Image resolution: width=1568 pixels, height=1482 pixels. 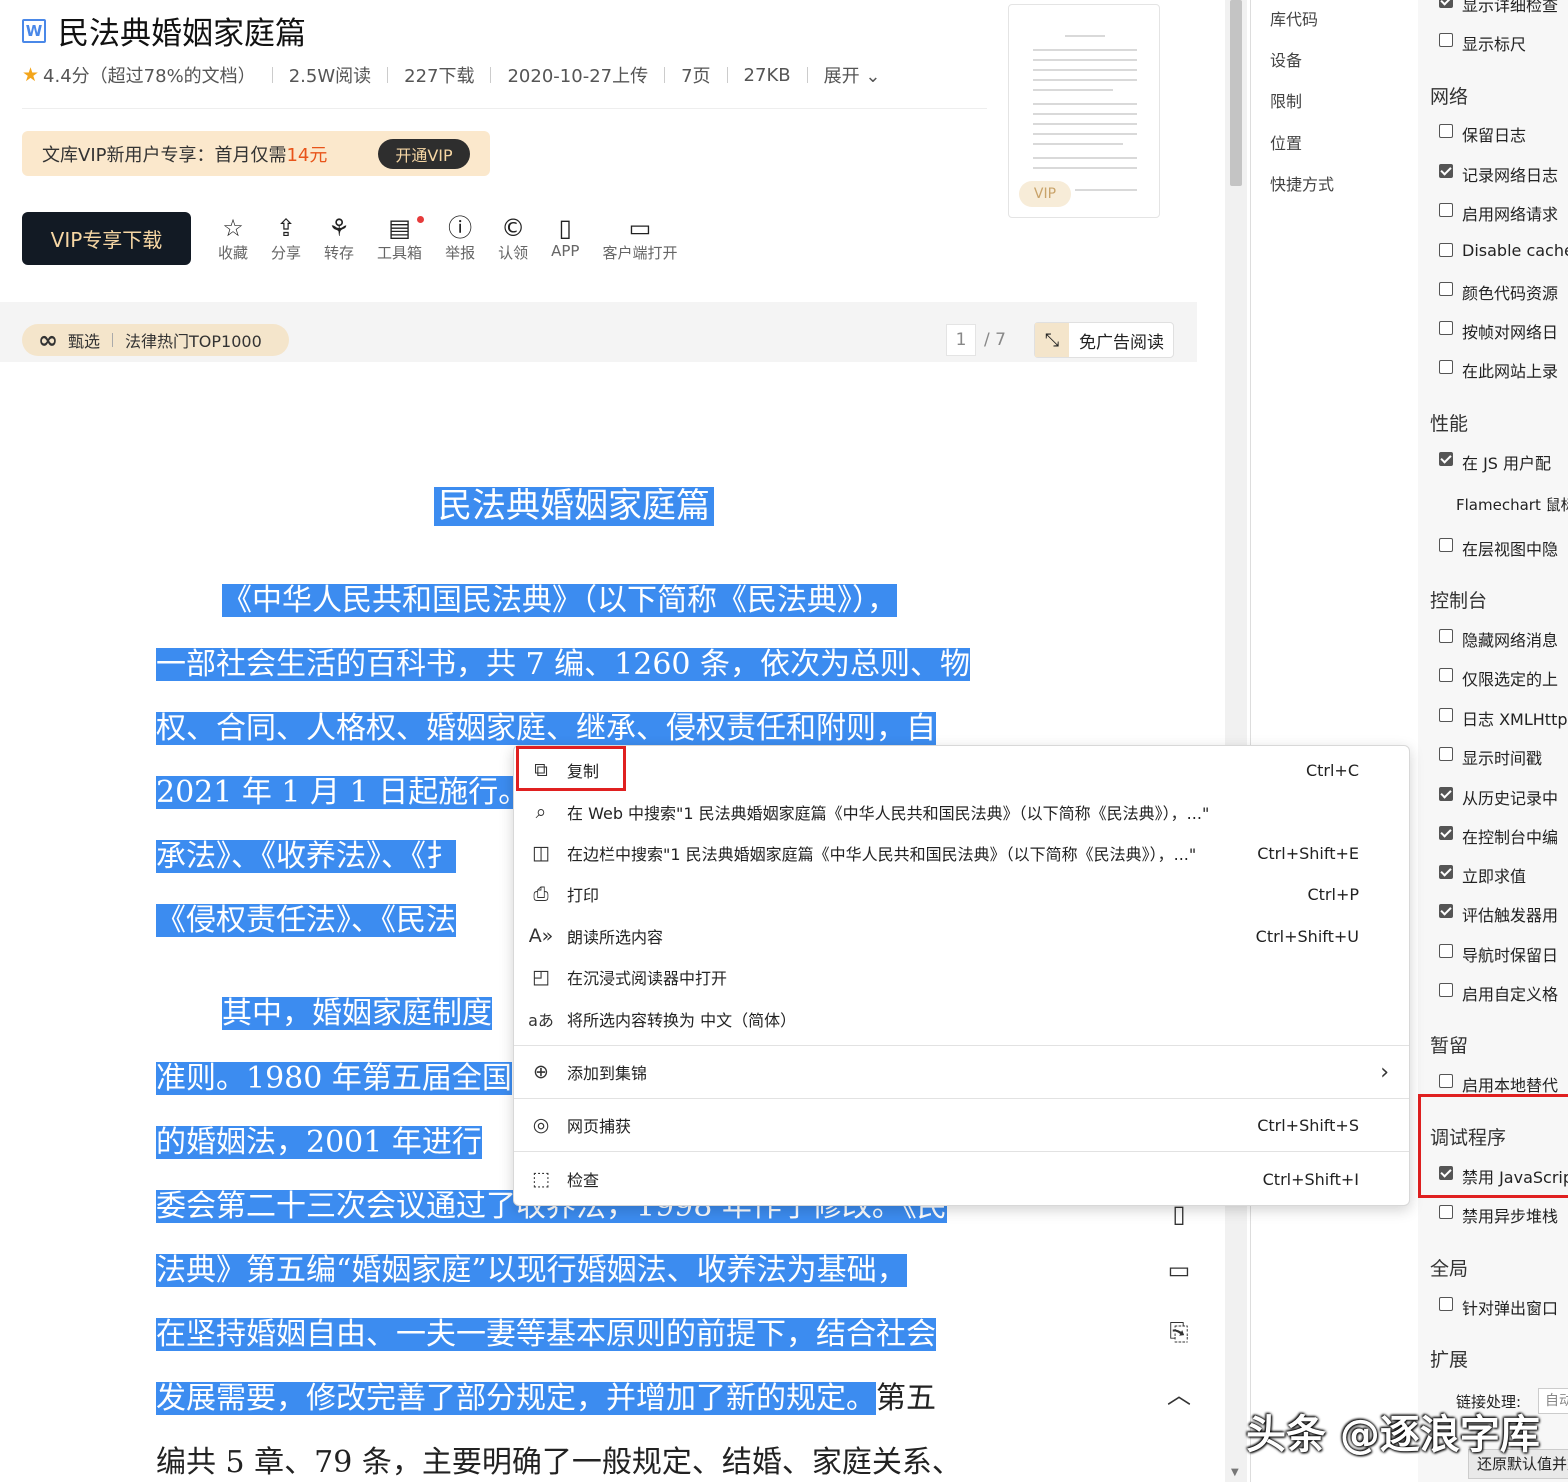 What do you see at coordinates (852, 75) in the screenshot?
I see `expand-button: 展开 ⌄` at bounding box center [852, 75].